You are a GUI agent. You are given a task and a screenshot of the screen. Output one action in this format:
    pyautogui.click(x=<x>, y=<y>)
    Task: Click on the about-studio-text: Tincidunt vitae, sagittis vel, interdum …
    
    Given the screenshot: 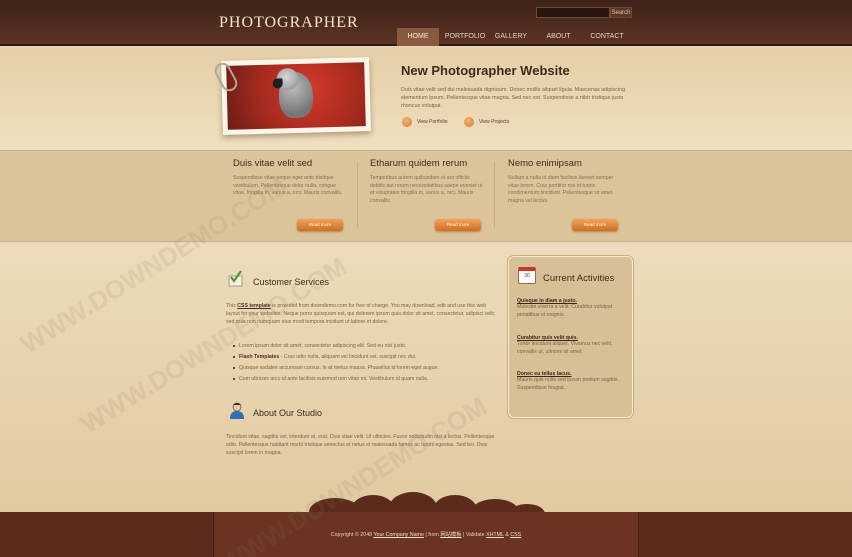 What is the action you would take?
    pyautogui.click(x=360, y=445)
    